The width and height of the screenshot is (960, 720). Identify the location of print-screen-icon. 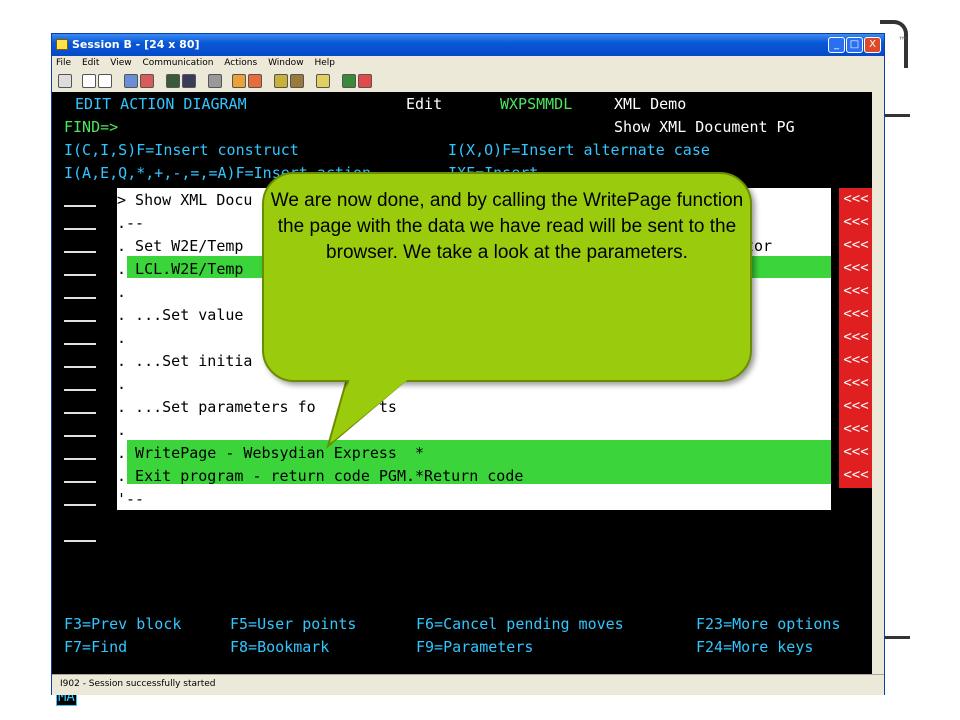
(65, 81).